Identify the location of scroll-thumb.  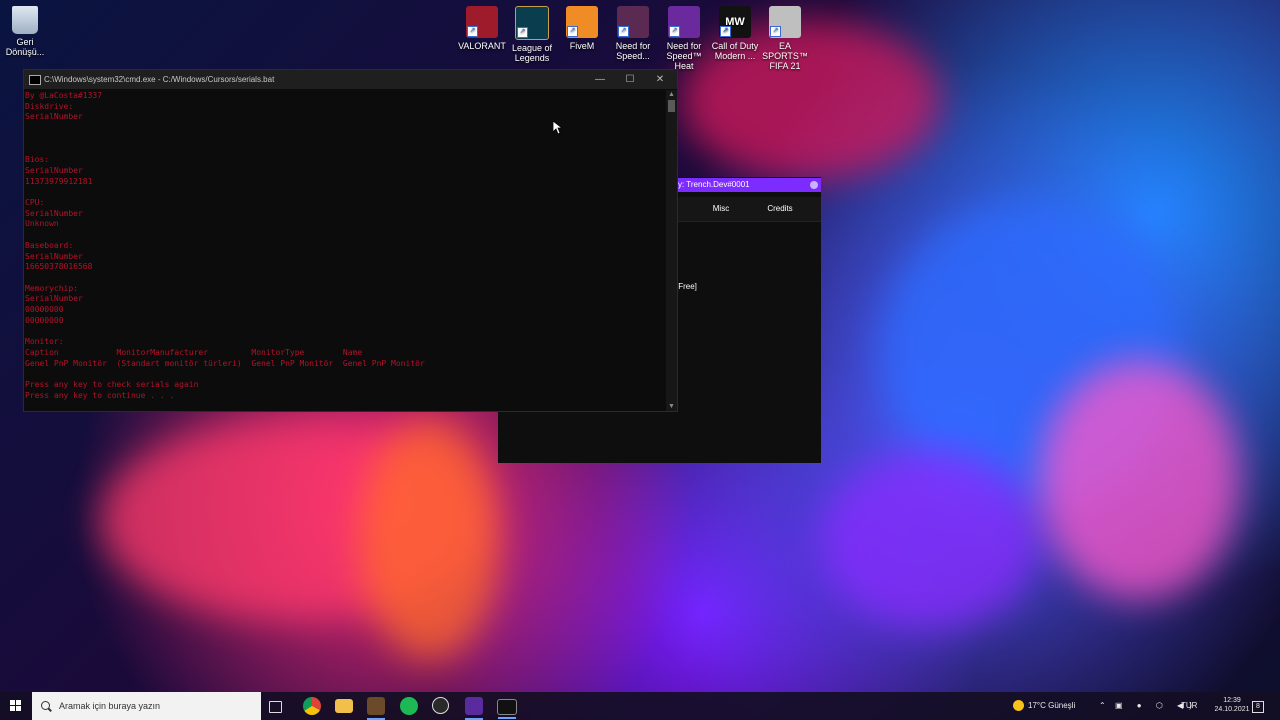
(671, 106).